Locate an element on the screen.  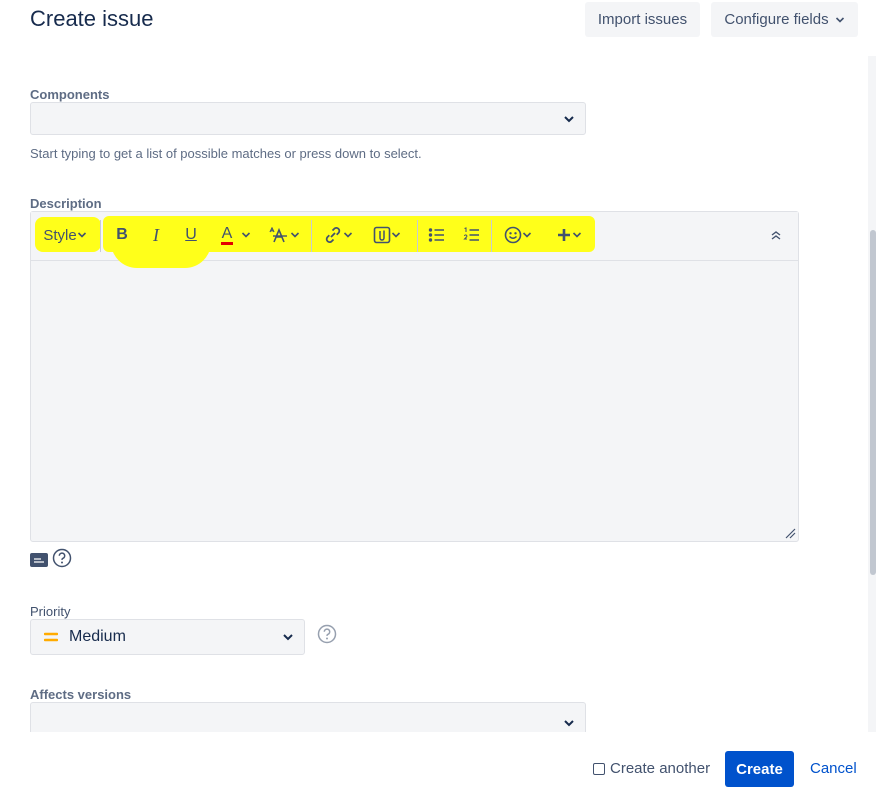
numbered-list-icon is located at coordinates (471, 234).